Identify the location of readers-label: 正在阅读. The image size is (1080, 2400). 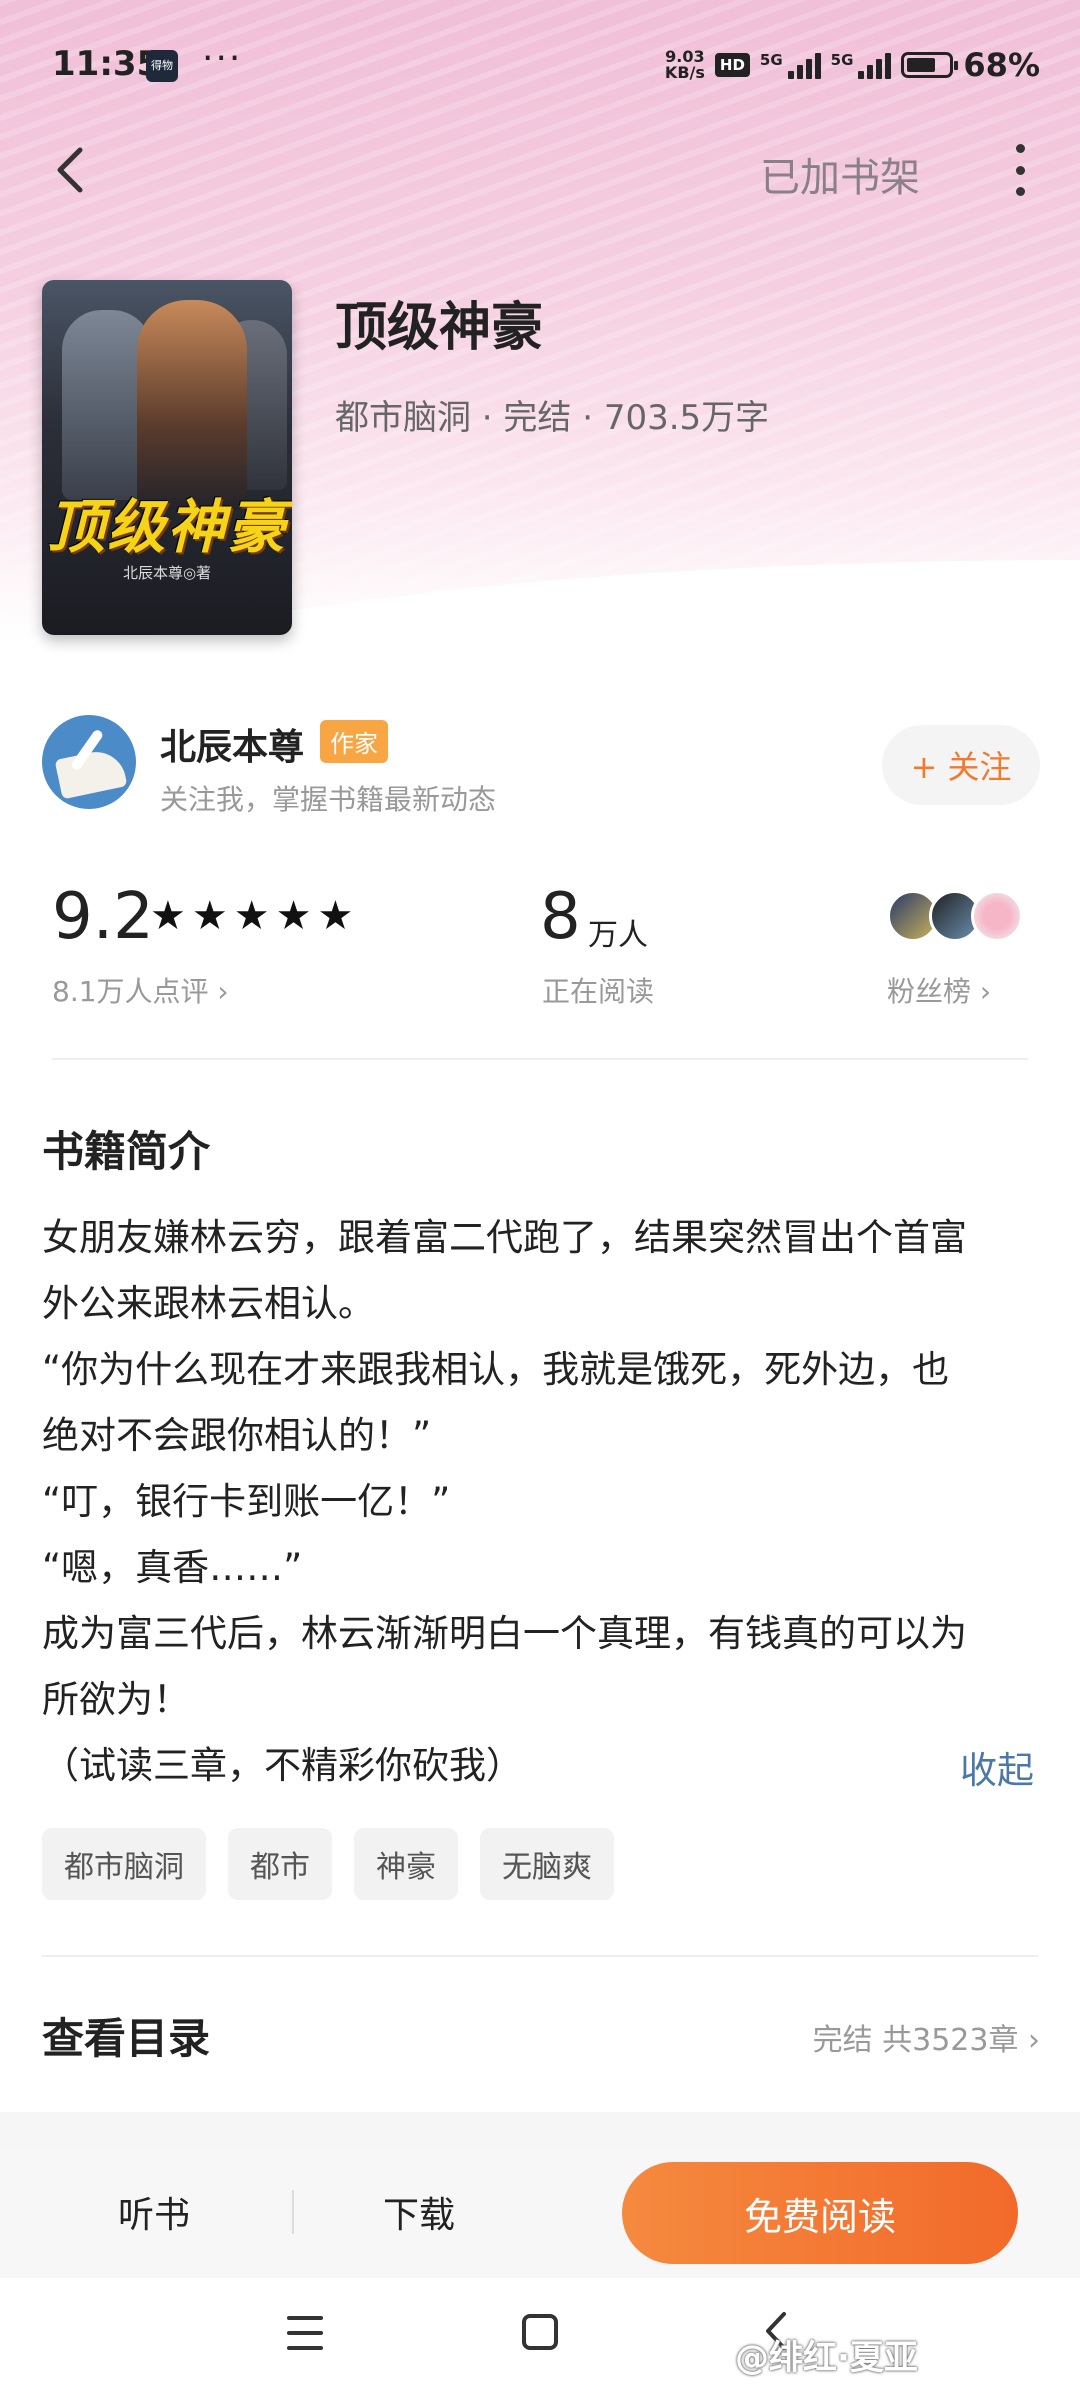
(598, 991).